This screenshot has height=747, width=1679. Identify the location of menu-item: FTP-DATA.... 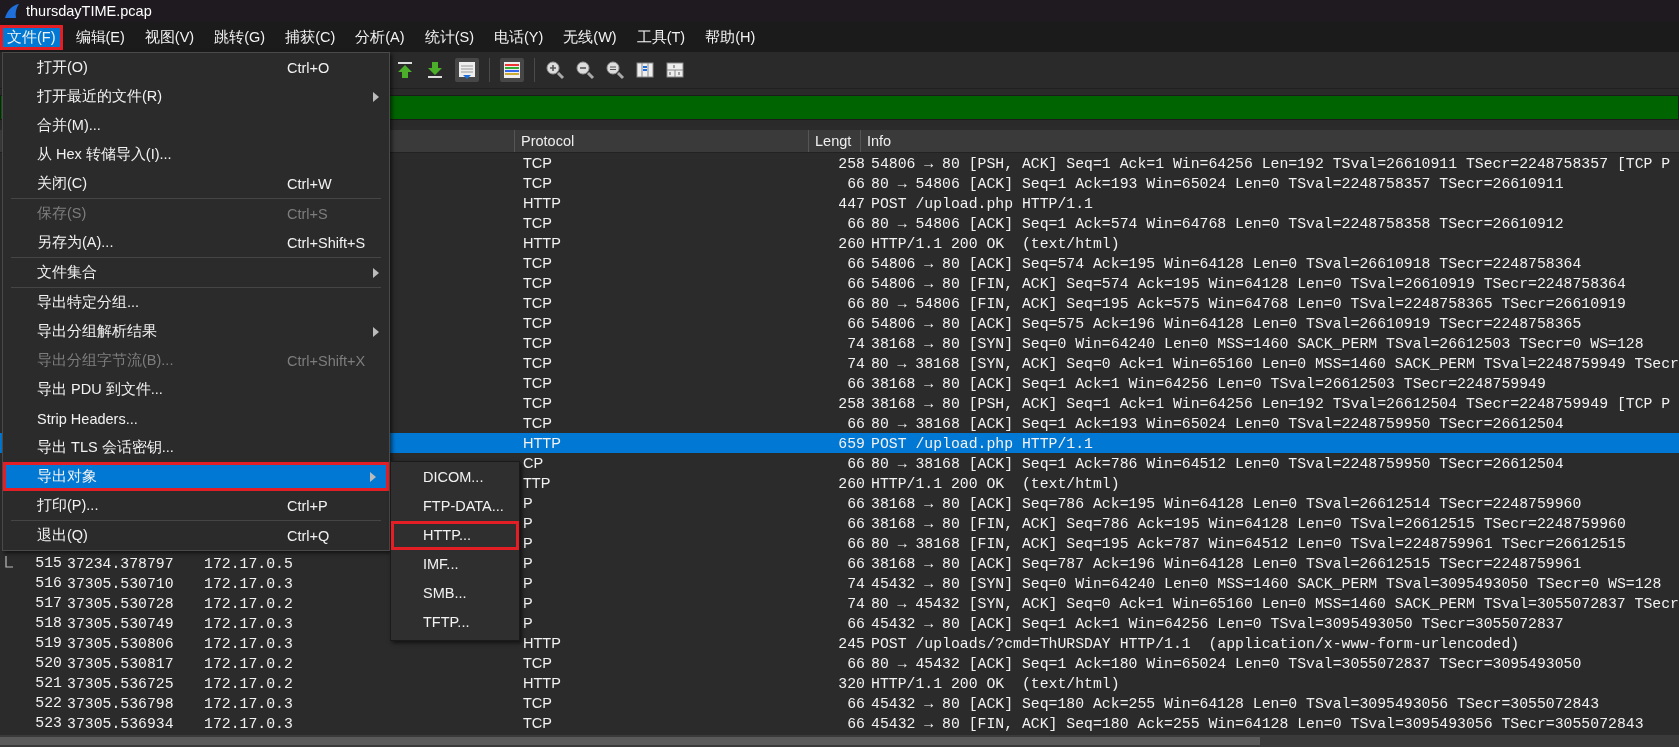
(455, 506).